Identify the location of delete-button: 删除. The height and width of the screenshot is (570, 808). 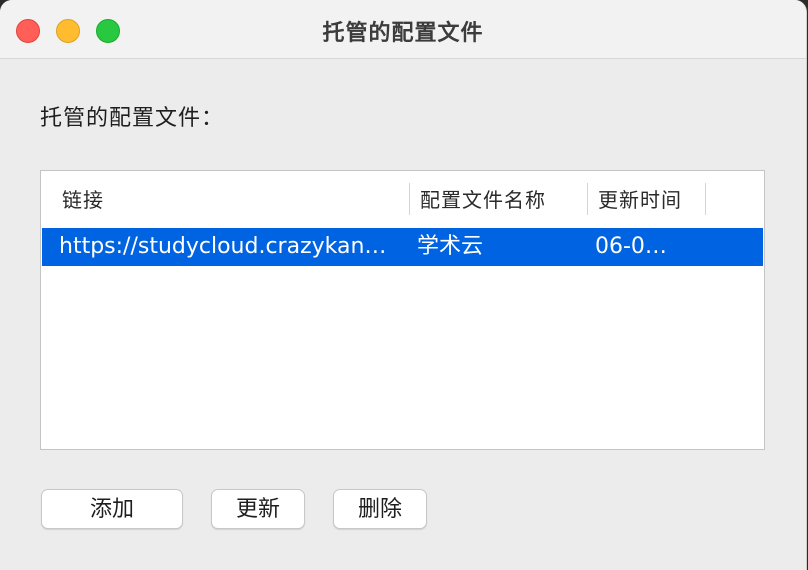
(380, 509).